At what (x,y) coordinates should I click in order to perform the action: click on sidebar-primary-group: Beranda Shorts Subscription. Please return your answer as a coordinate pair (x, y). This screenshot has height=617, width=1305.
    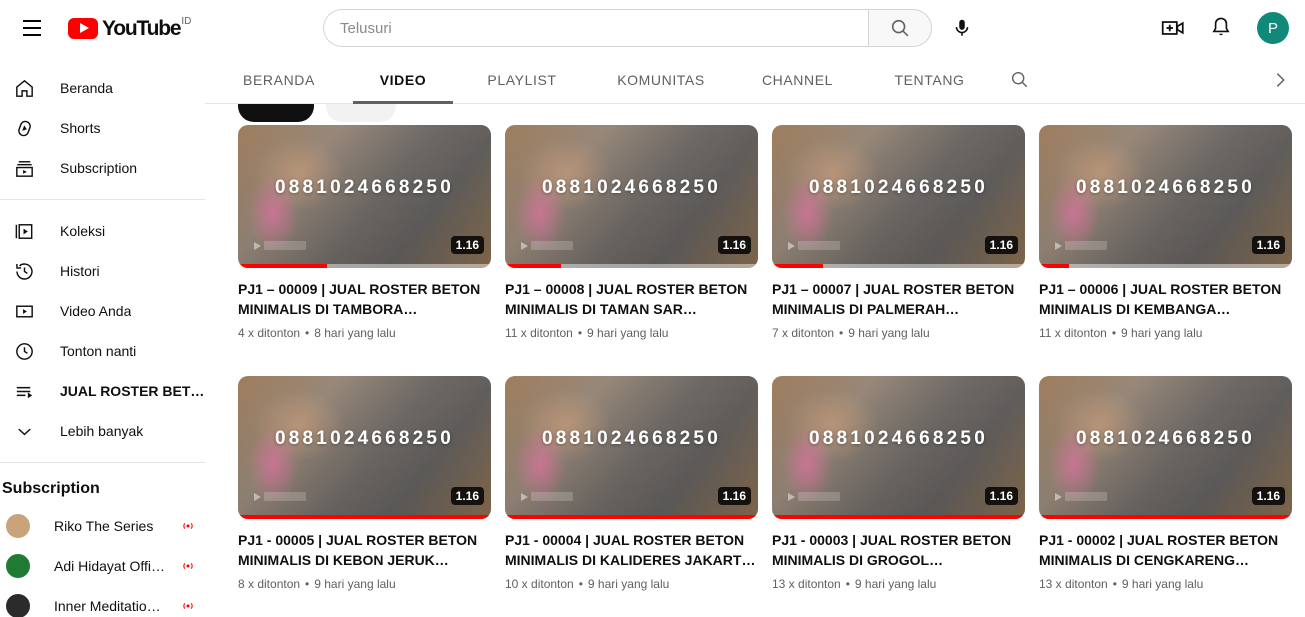
    Looking at the image, I should click on (102, 128).